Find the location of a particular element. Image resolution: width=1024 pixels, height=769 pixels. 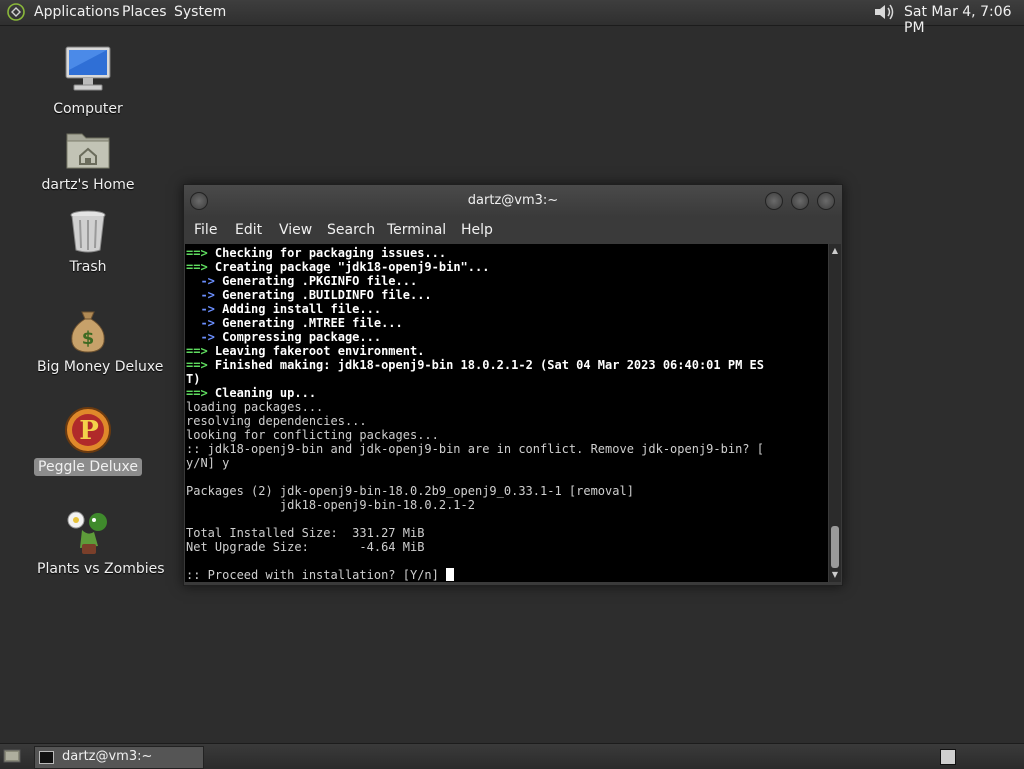

terminal-scrollbar: ▲ ▼ is located at coordinates (835, 413).